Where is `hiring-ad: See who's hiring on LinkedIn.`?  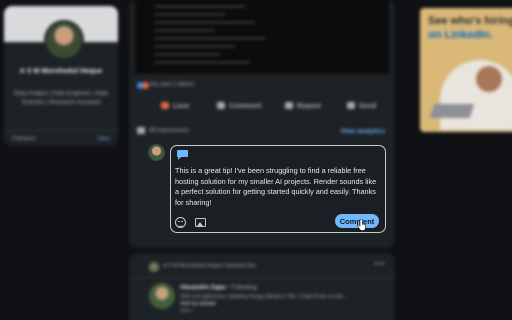
hiring-ad: See who's hiring on LinkedIn. is located at coordinates (466, 70).